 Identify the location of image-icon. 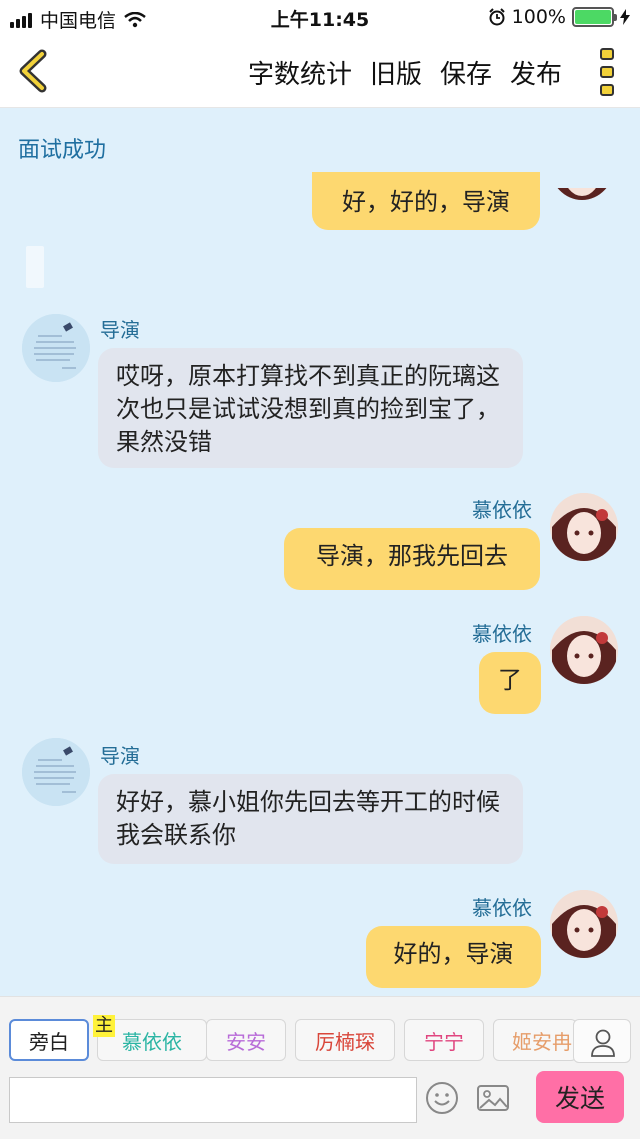
(493, 1098).